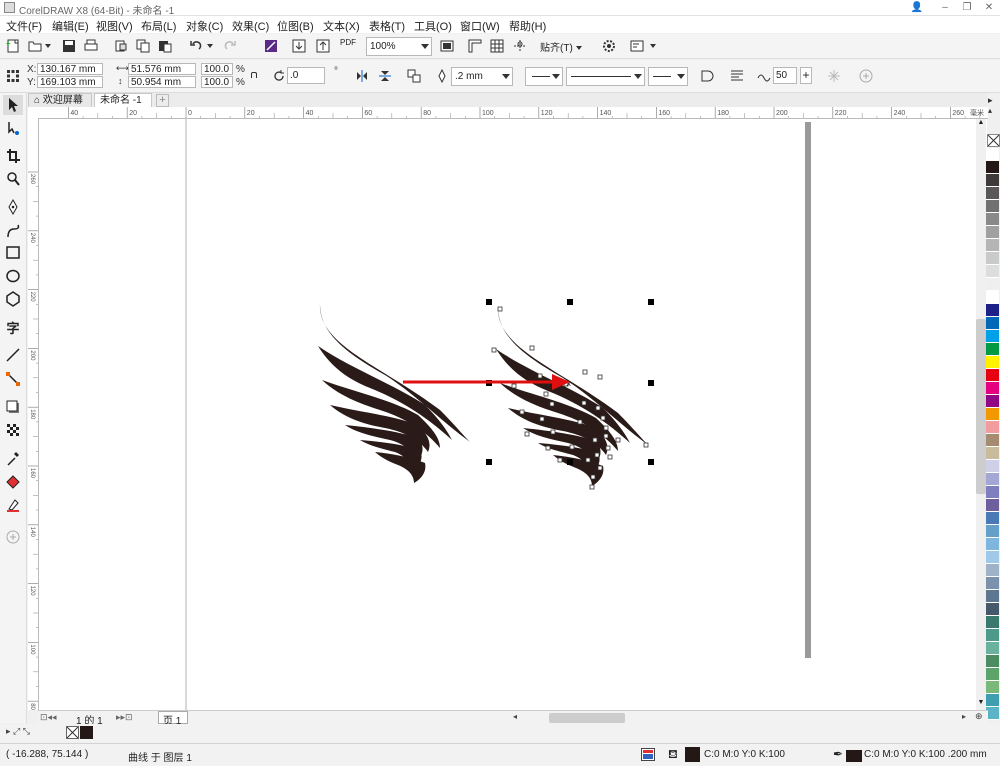 The height and width of the screenshot is (766, 1000). What do you see at coordinates (854, 756) in the screenshot?
I see `outline-color-swatch` at bounding box center [854, 756].